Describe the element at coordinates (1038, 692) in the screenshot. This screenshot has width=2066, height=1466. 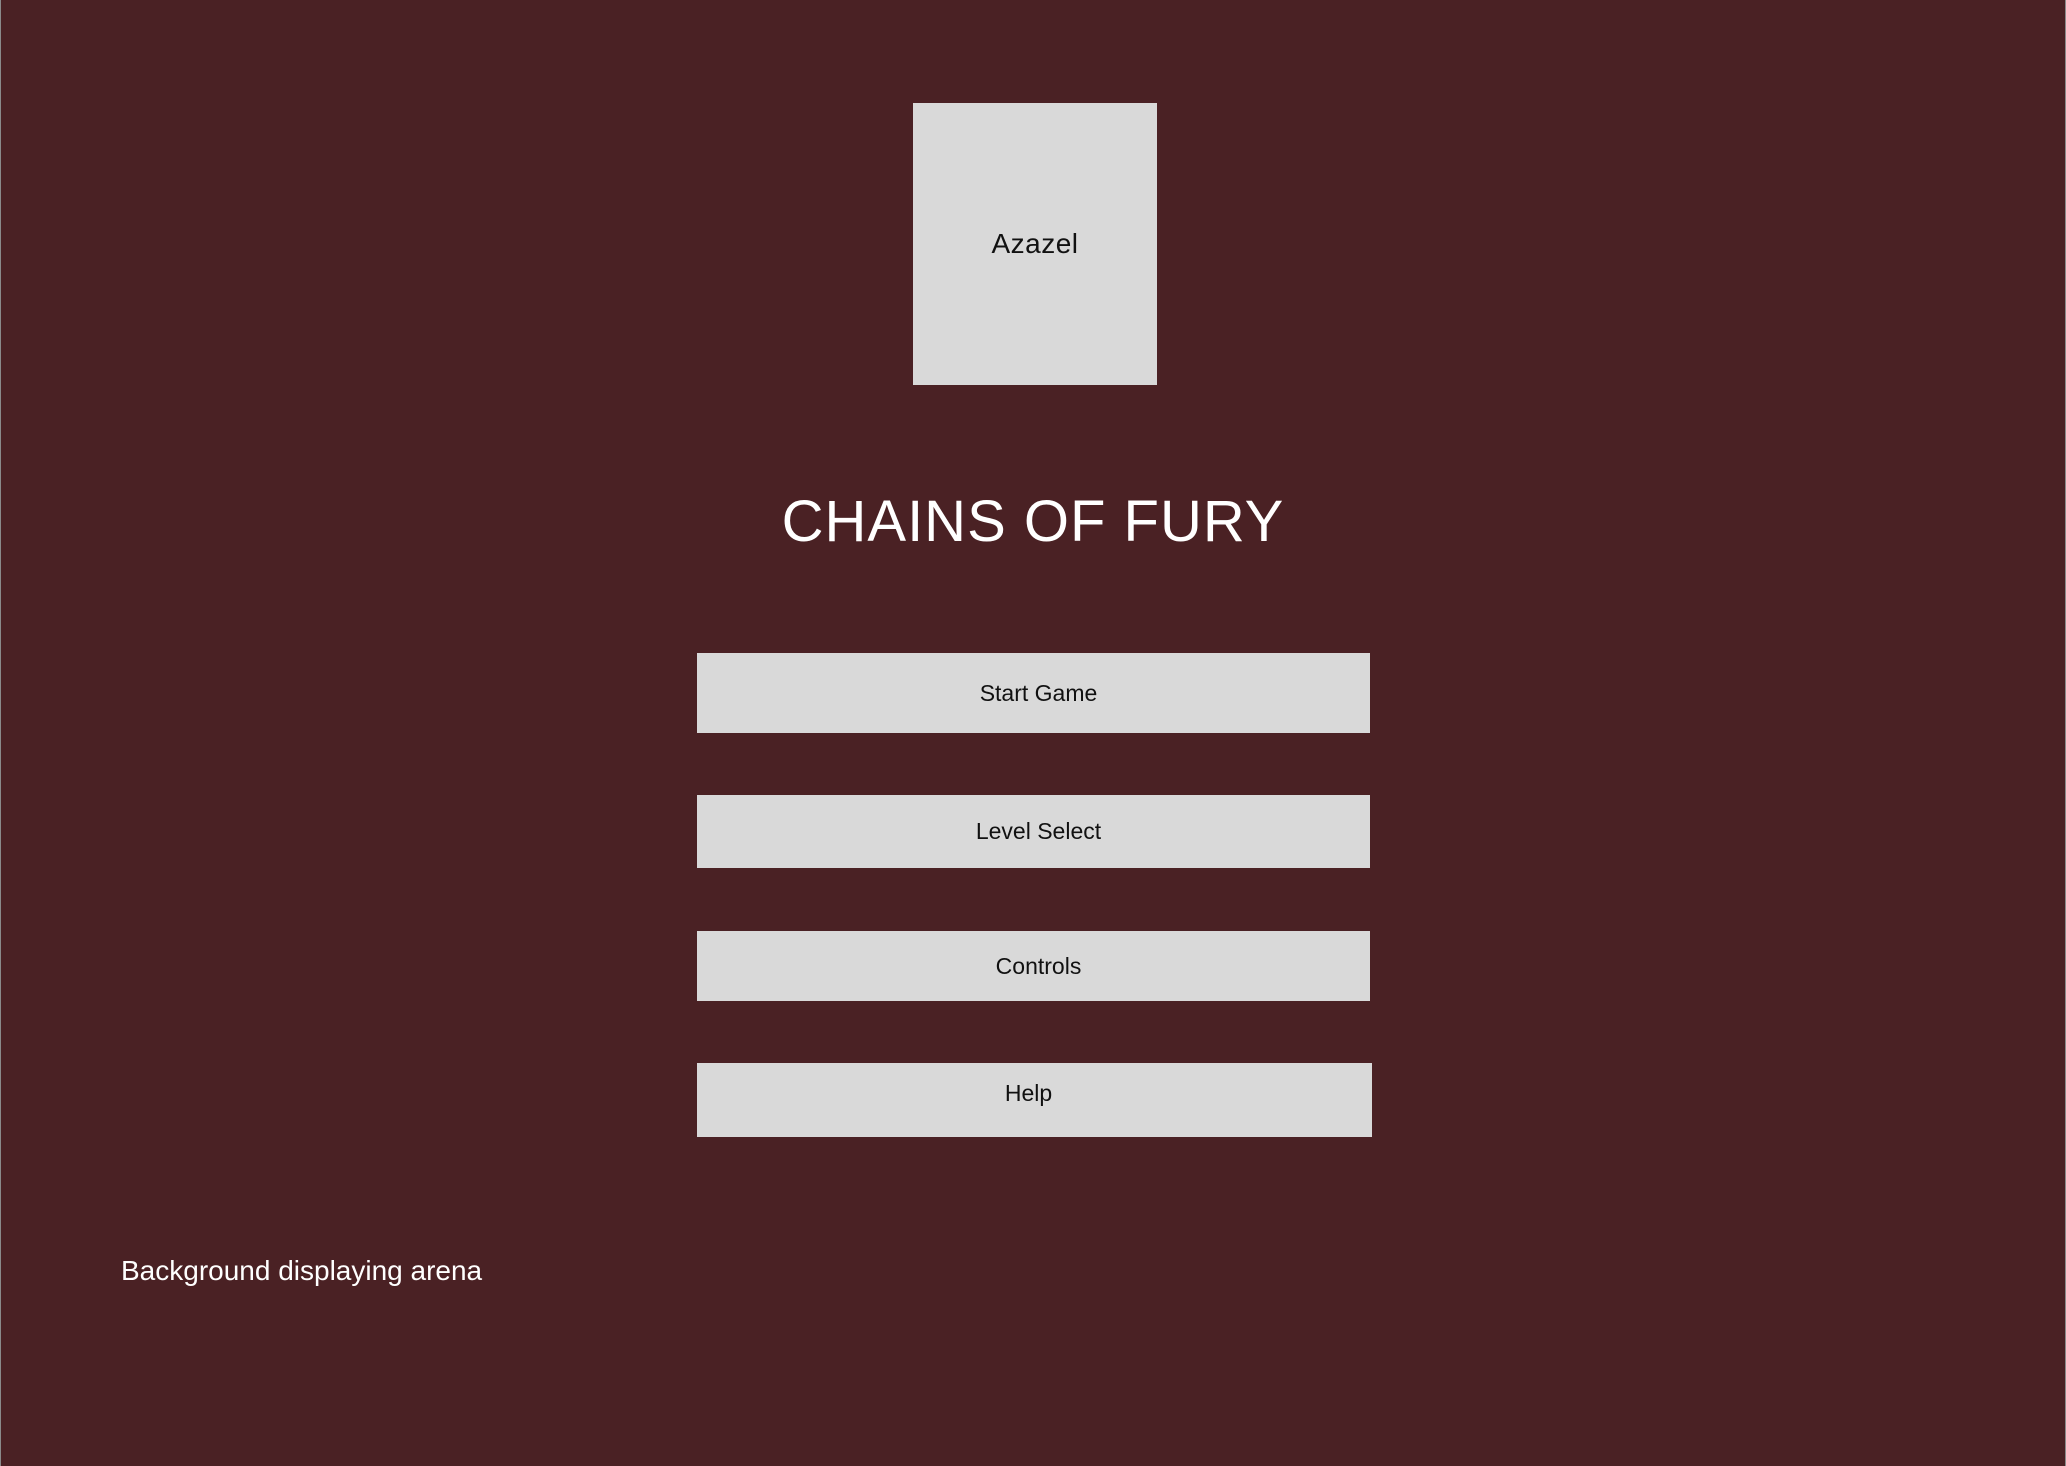
I see `start-game-label: Start Game` at that location.